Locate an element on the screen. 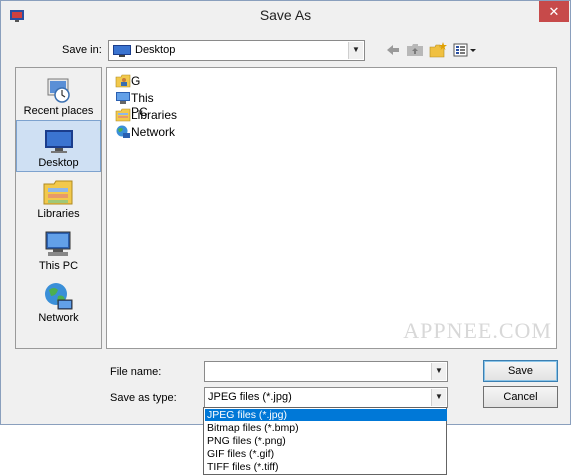  place-label: Network is located at coordinates (58, 318).